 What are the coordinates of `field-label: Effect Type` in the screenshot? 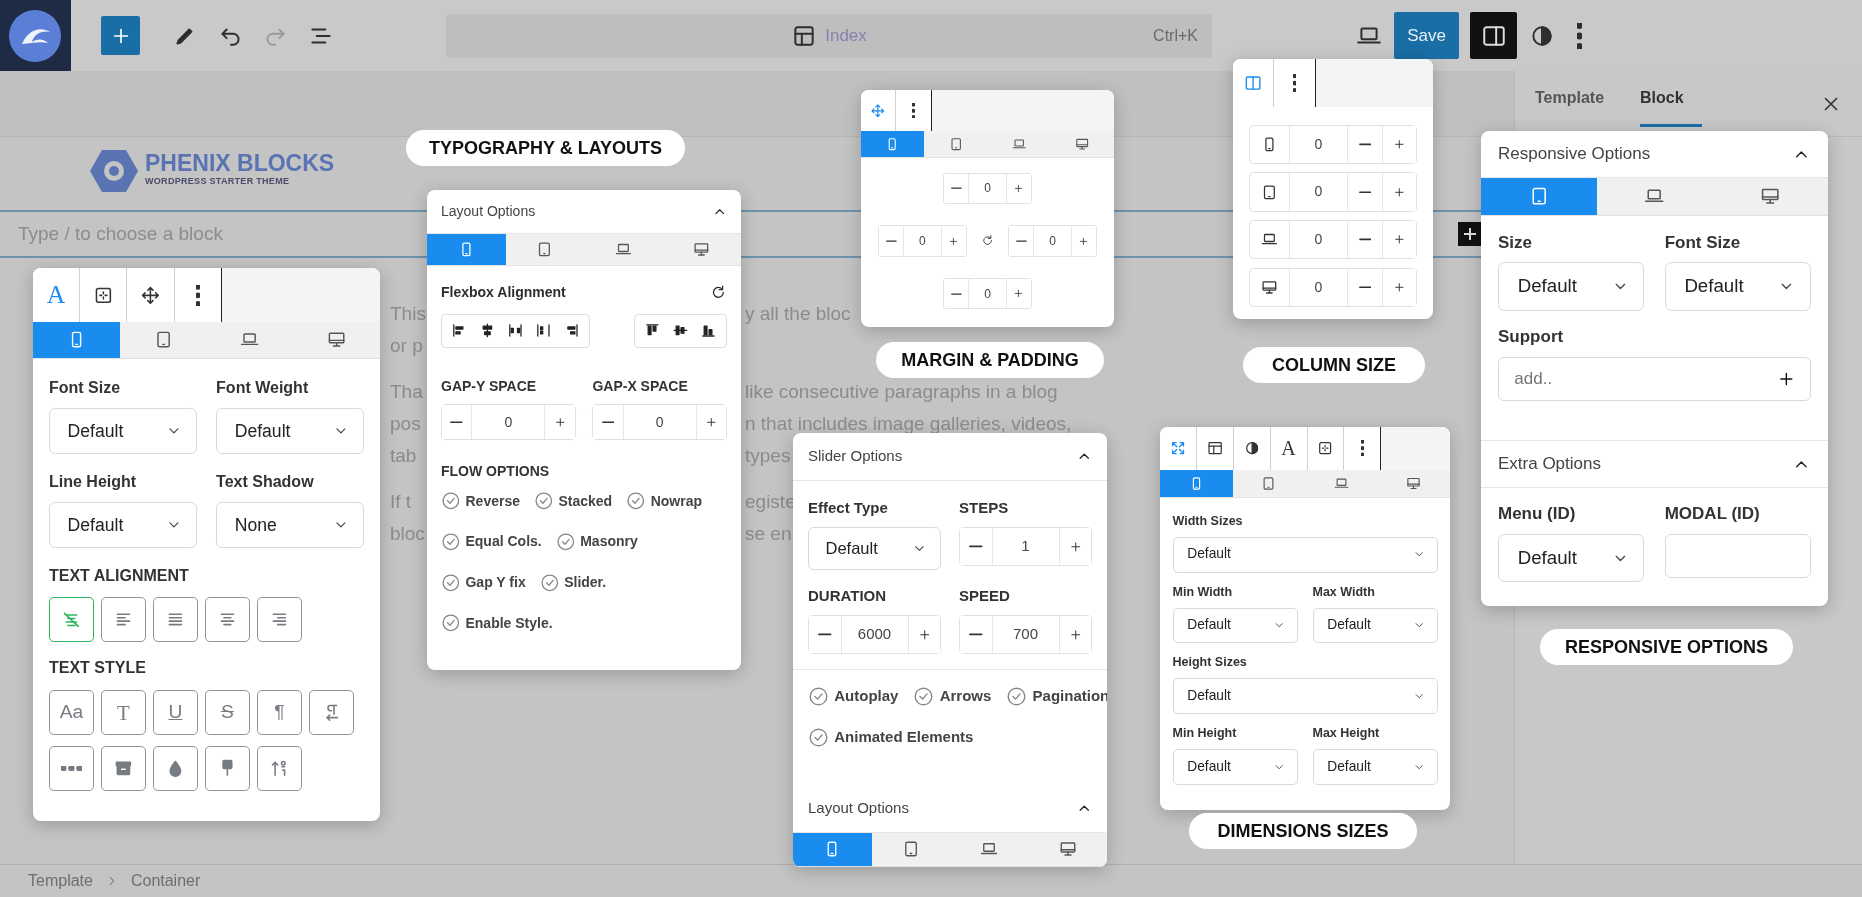 It's located at (848, 508).